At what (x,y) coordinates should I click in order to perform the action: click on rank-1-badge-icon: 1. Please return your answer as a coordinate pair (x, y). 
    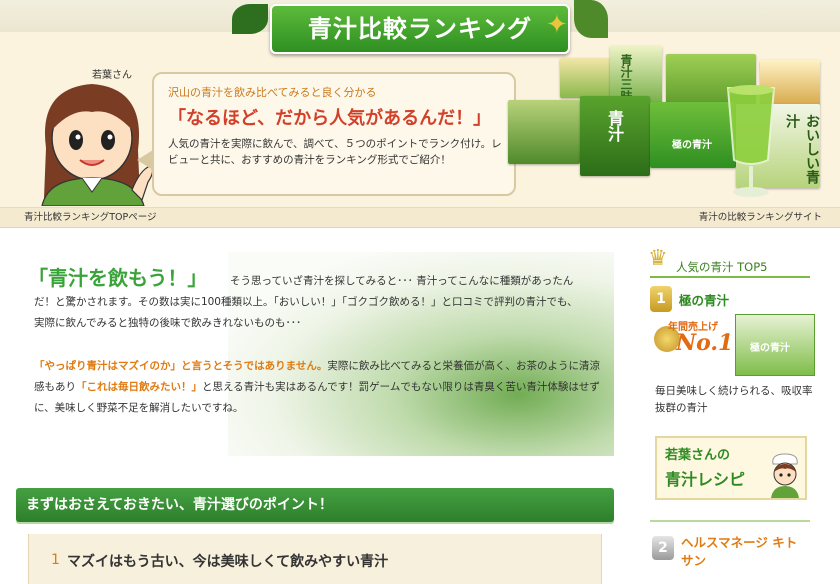
    Looking at the image, I should click on (661, 299).